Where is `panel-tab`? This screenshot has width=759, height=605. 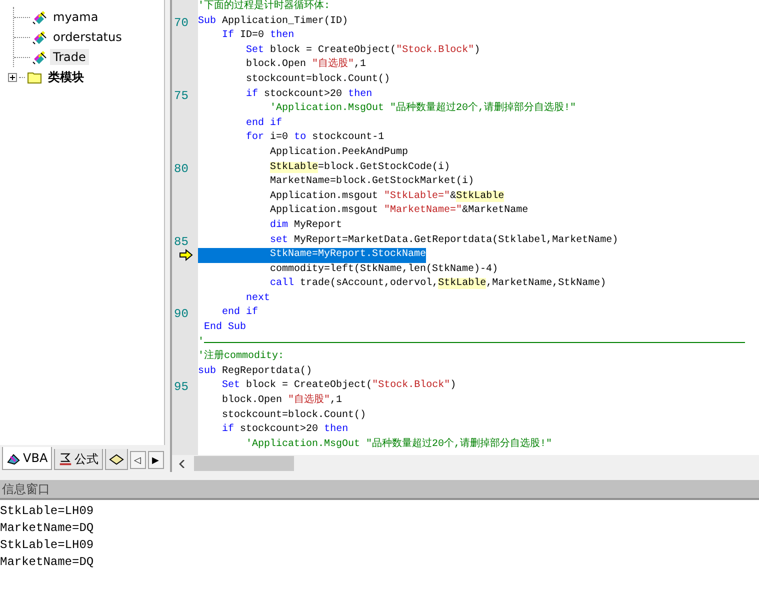
panel-tab is located at coordinates (116, 459).